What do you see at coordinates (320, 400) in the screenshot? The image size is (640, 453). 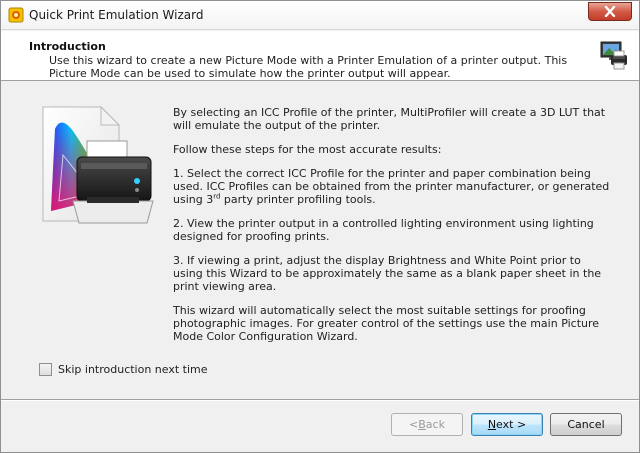 I see `button-separator` at bounding box center [320, 400].